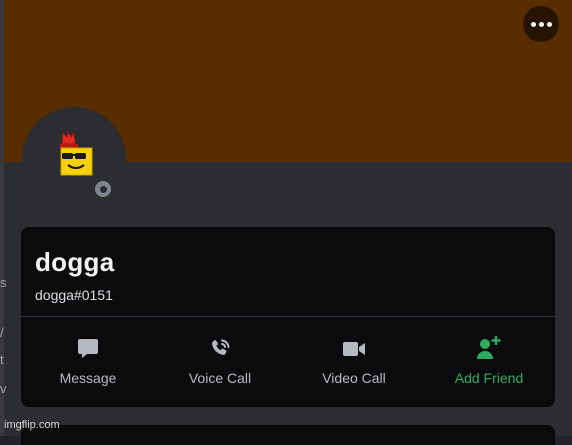 The width and height of the screenshot is (572, 445). What do you see at coordinates (220, 378) in the screenshot?
I see `voice-call-label: Voice Call` at bounding box center [220, 378].